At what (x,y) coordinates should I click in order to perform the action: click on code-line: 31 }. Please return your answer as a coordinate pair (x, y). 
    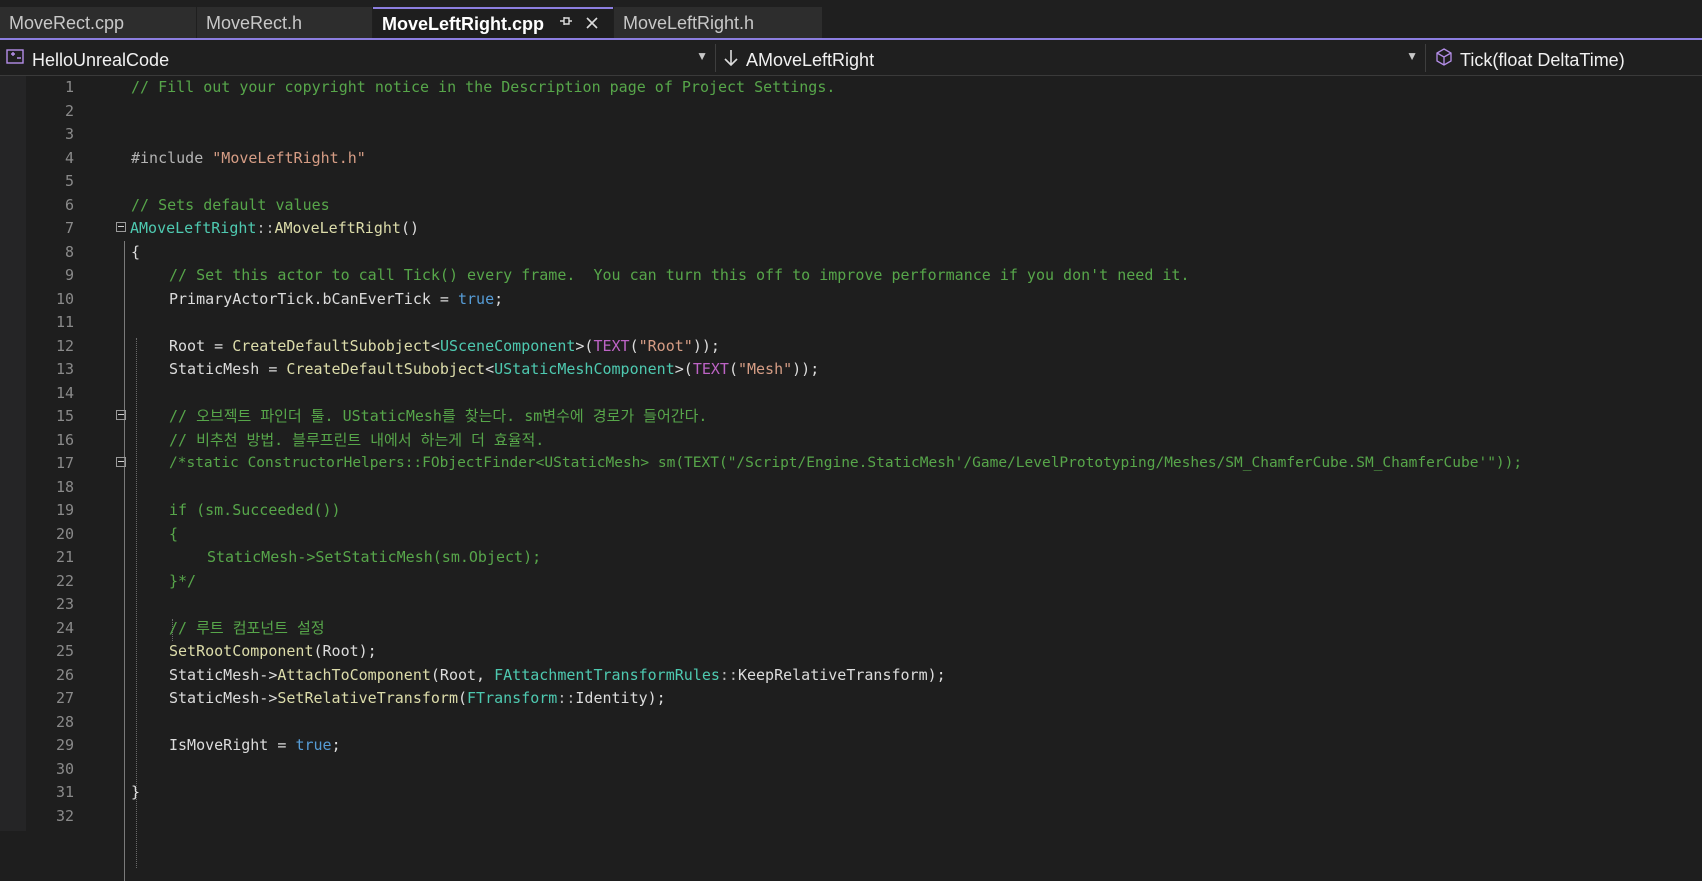
    Looking at the image, I should click on (851, 792).